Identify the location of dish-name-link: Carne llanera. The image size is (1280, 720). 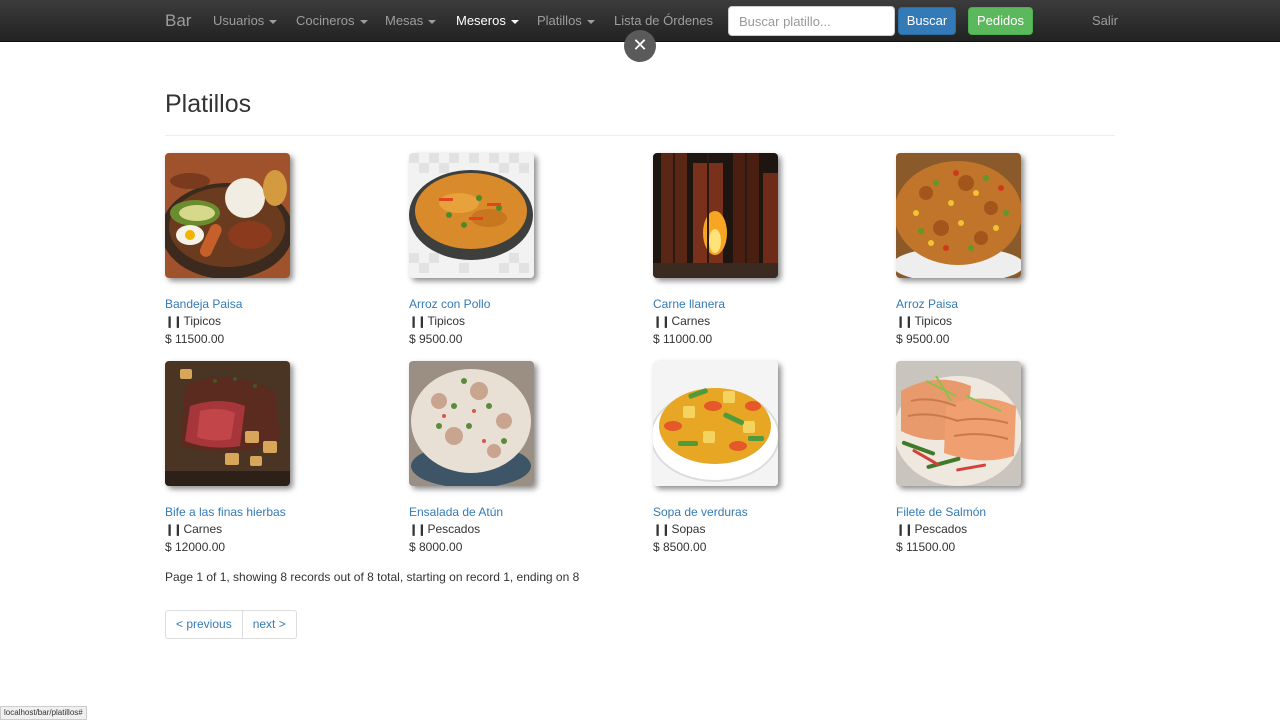
(753, 304).